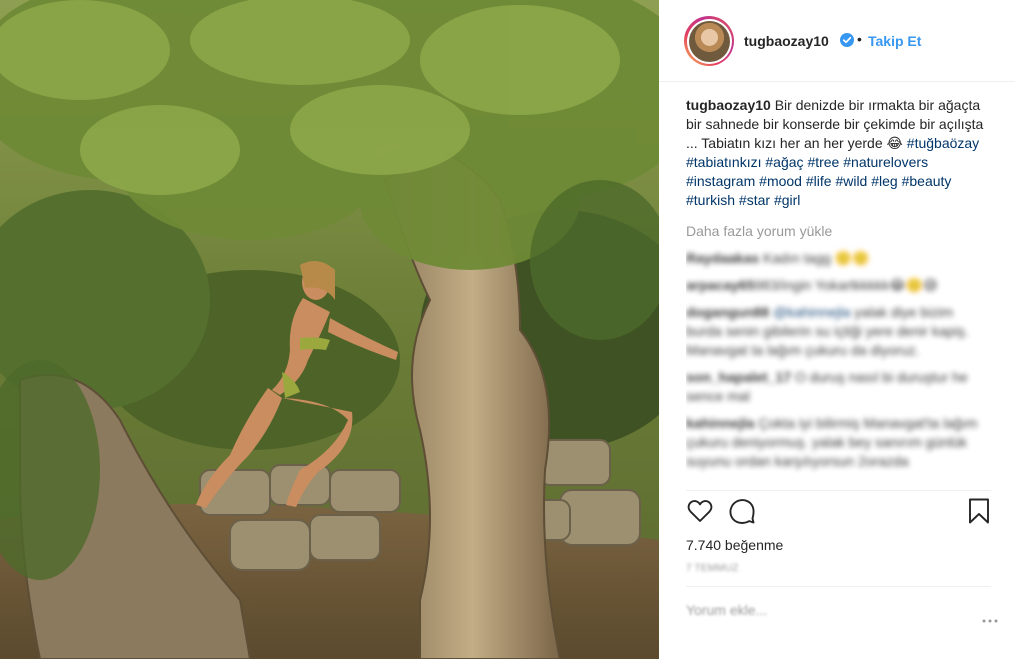 Image resolution: width=1015 pixels, height=659 pixels. Describe the element at coordinates (754, 200) in the screenshot. I see `hashtag: #star` at that location.